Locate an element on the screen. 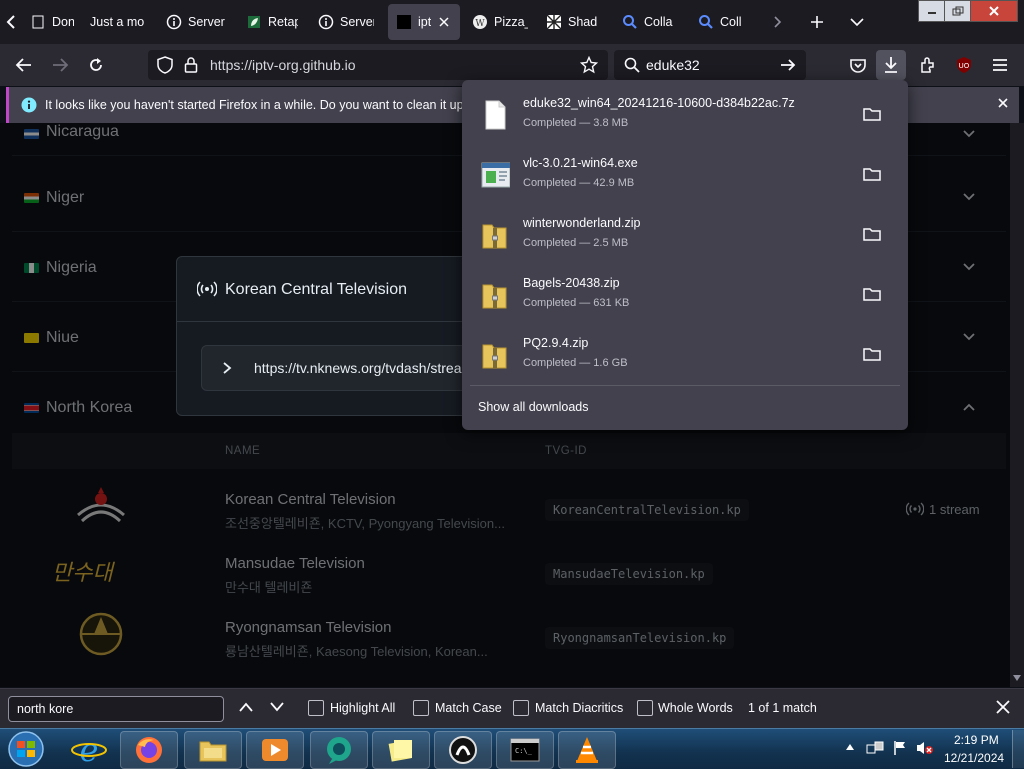 This screenshot has width=1024, height=769. tab-2: Just a mo is located at coordinates (120, 22).